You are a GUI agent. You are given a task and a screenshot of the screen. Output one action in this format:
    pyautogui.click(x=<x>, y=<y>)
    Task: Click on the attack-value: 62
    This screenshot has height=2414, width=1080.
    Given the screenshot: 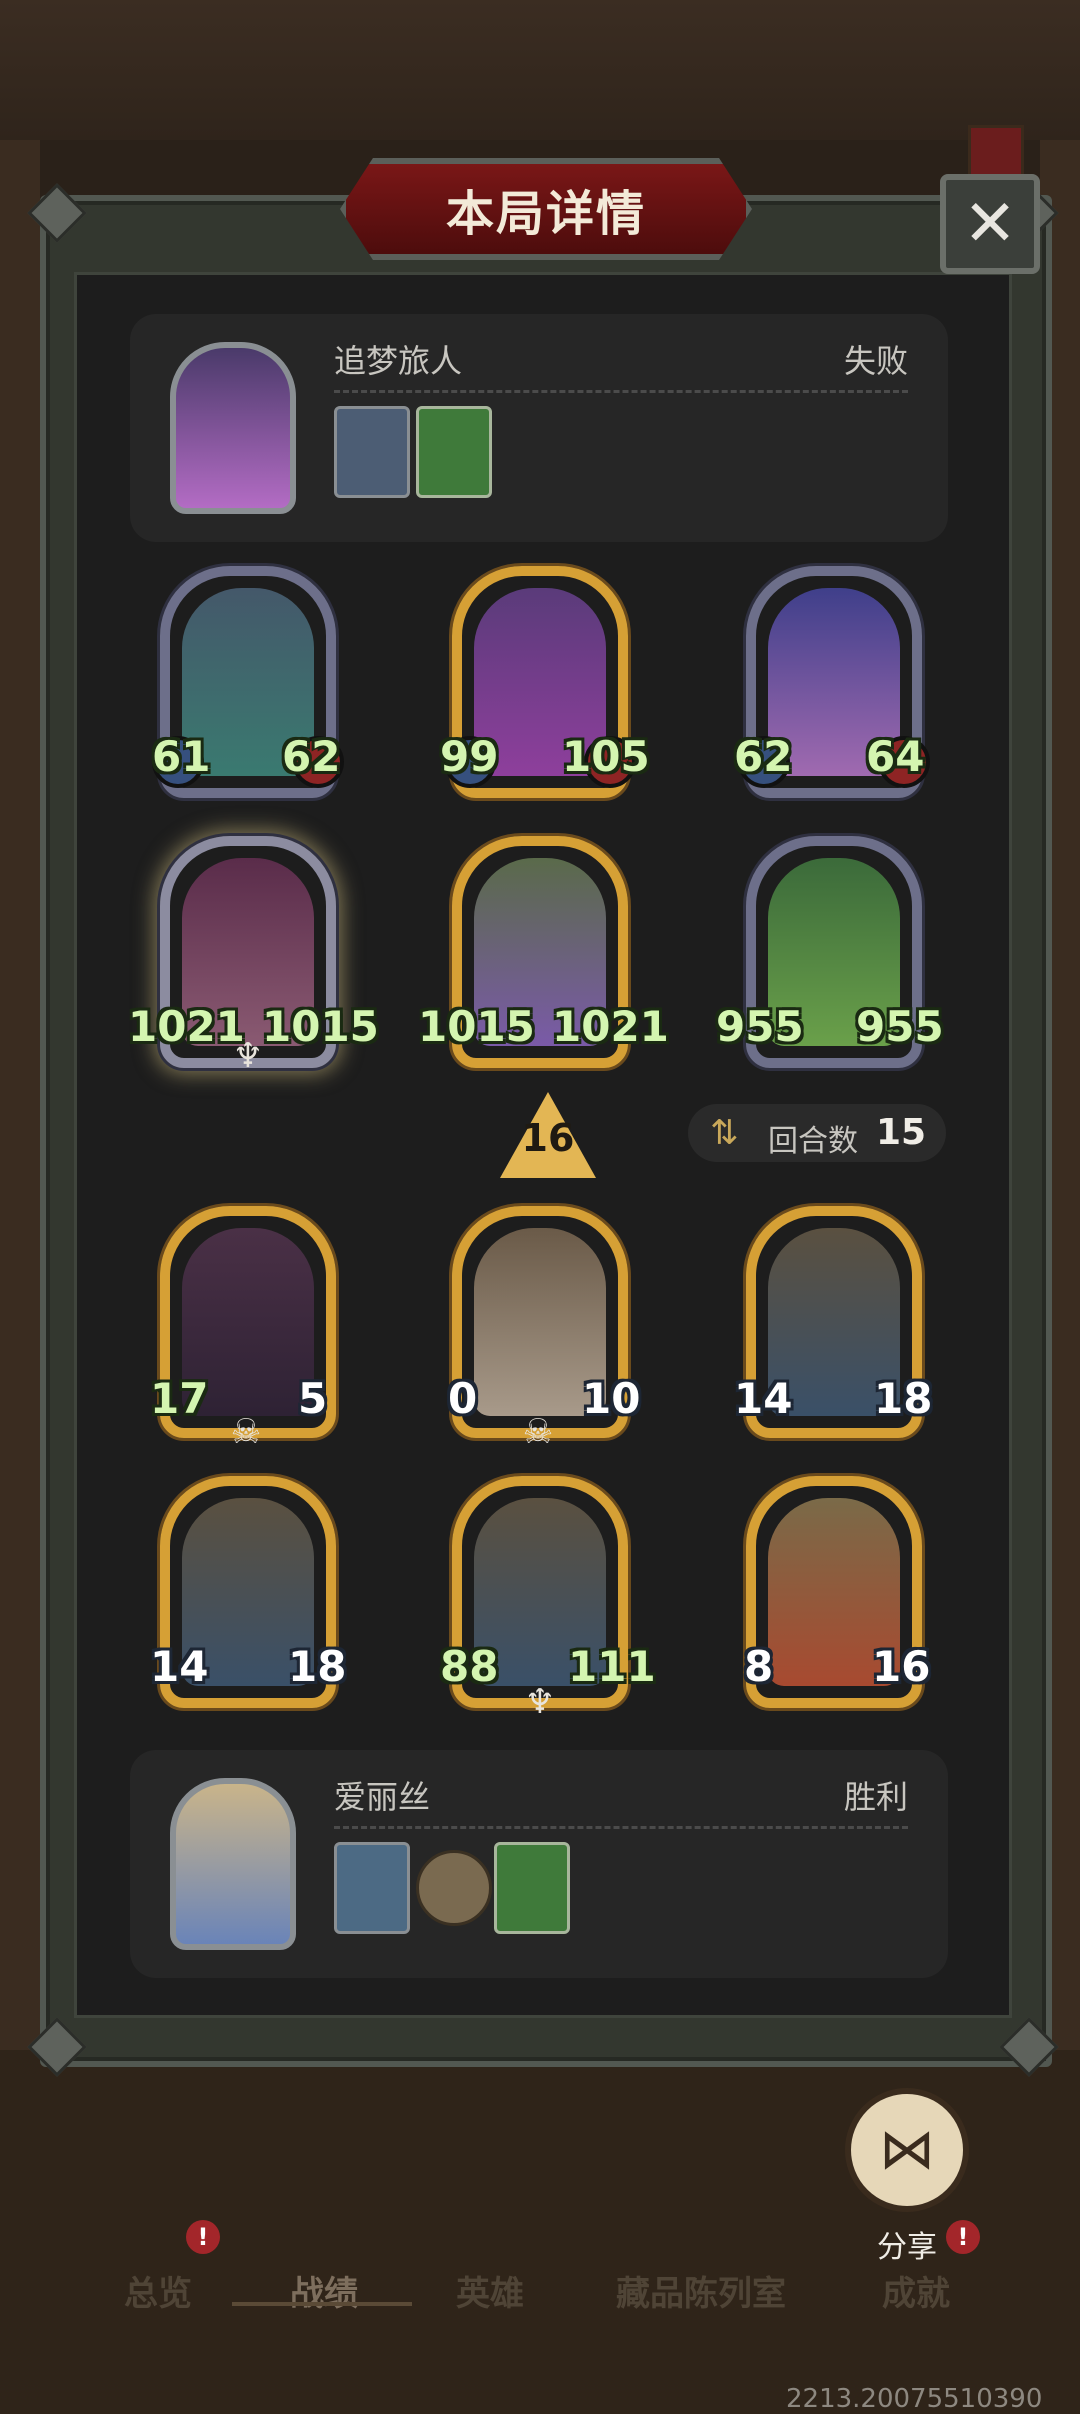 What is the action you would take?
    pyautogui.click(x=763, y=756)
    